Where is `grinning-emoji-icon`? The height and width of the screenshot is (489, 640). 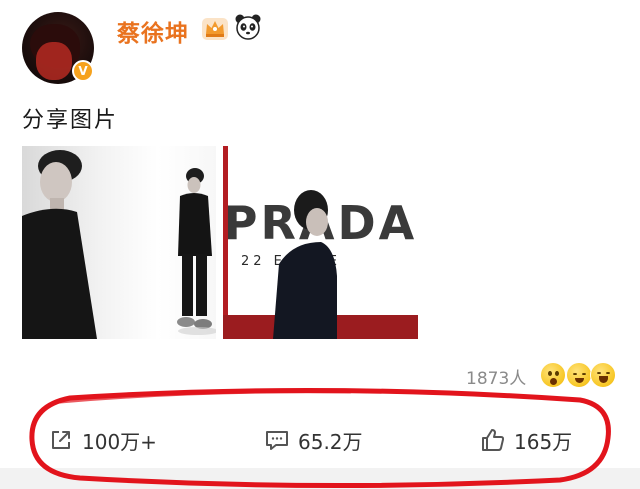
grinning-emoji-icon is located at coordinates (603, 375).